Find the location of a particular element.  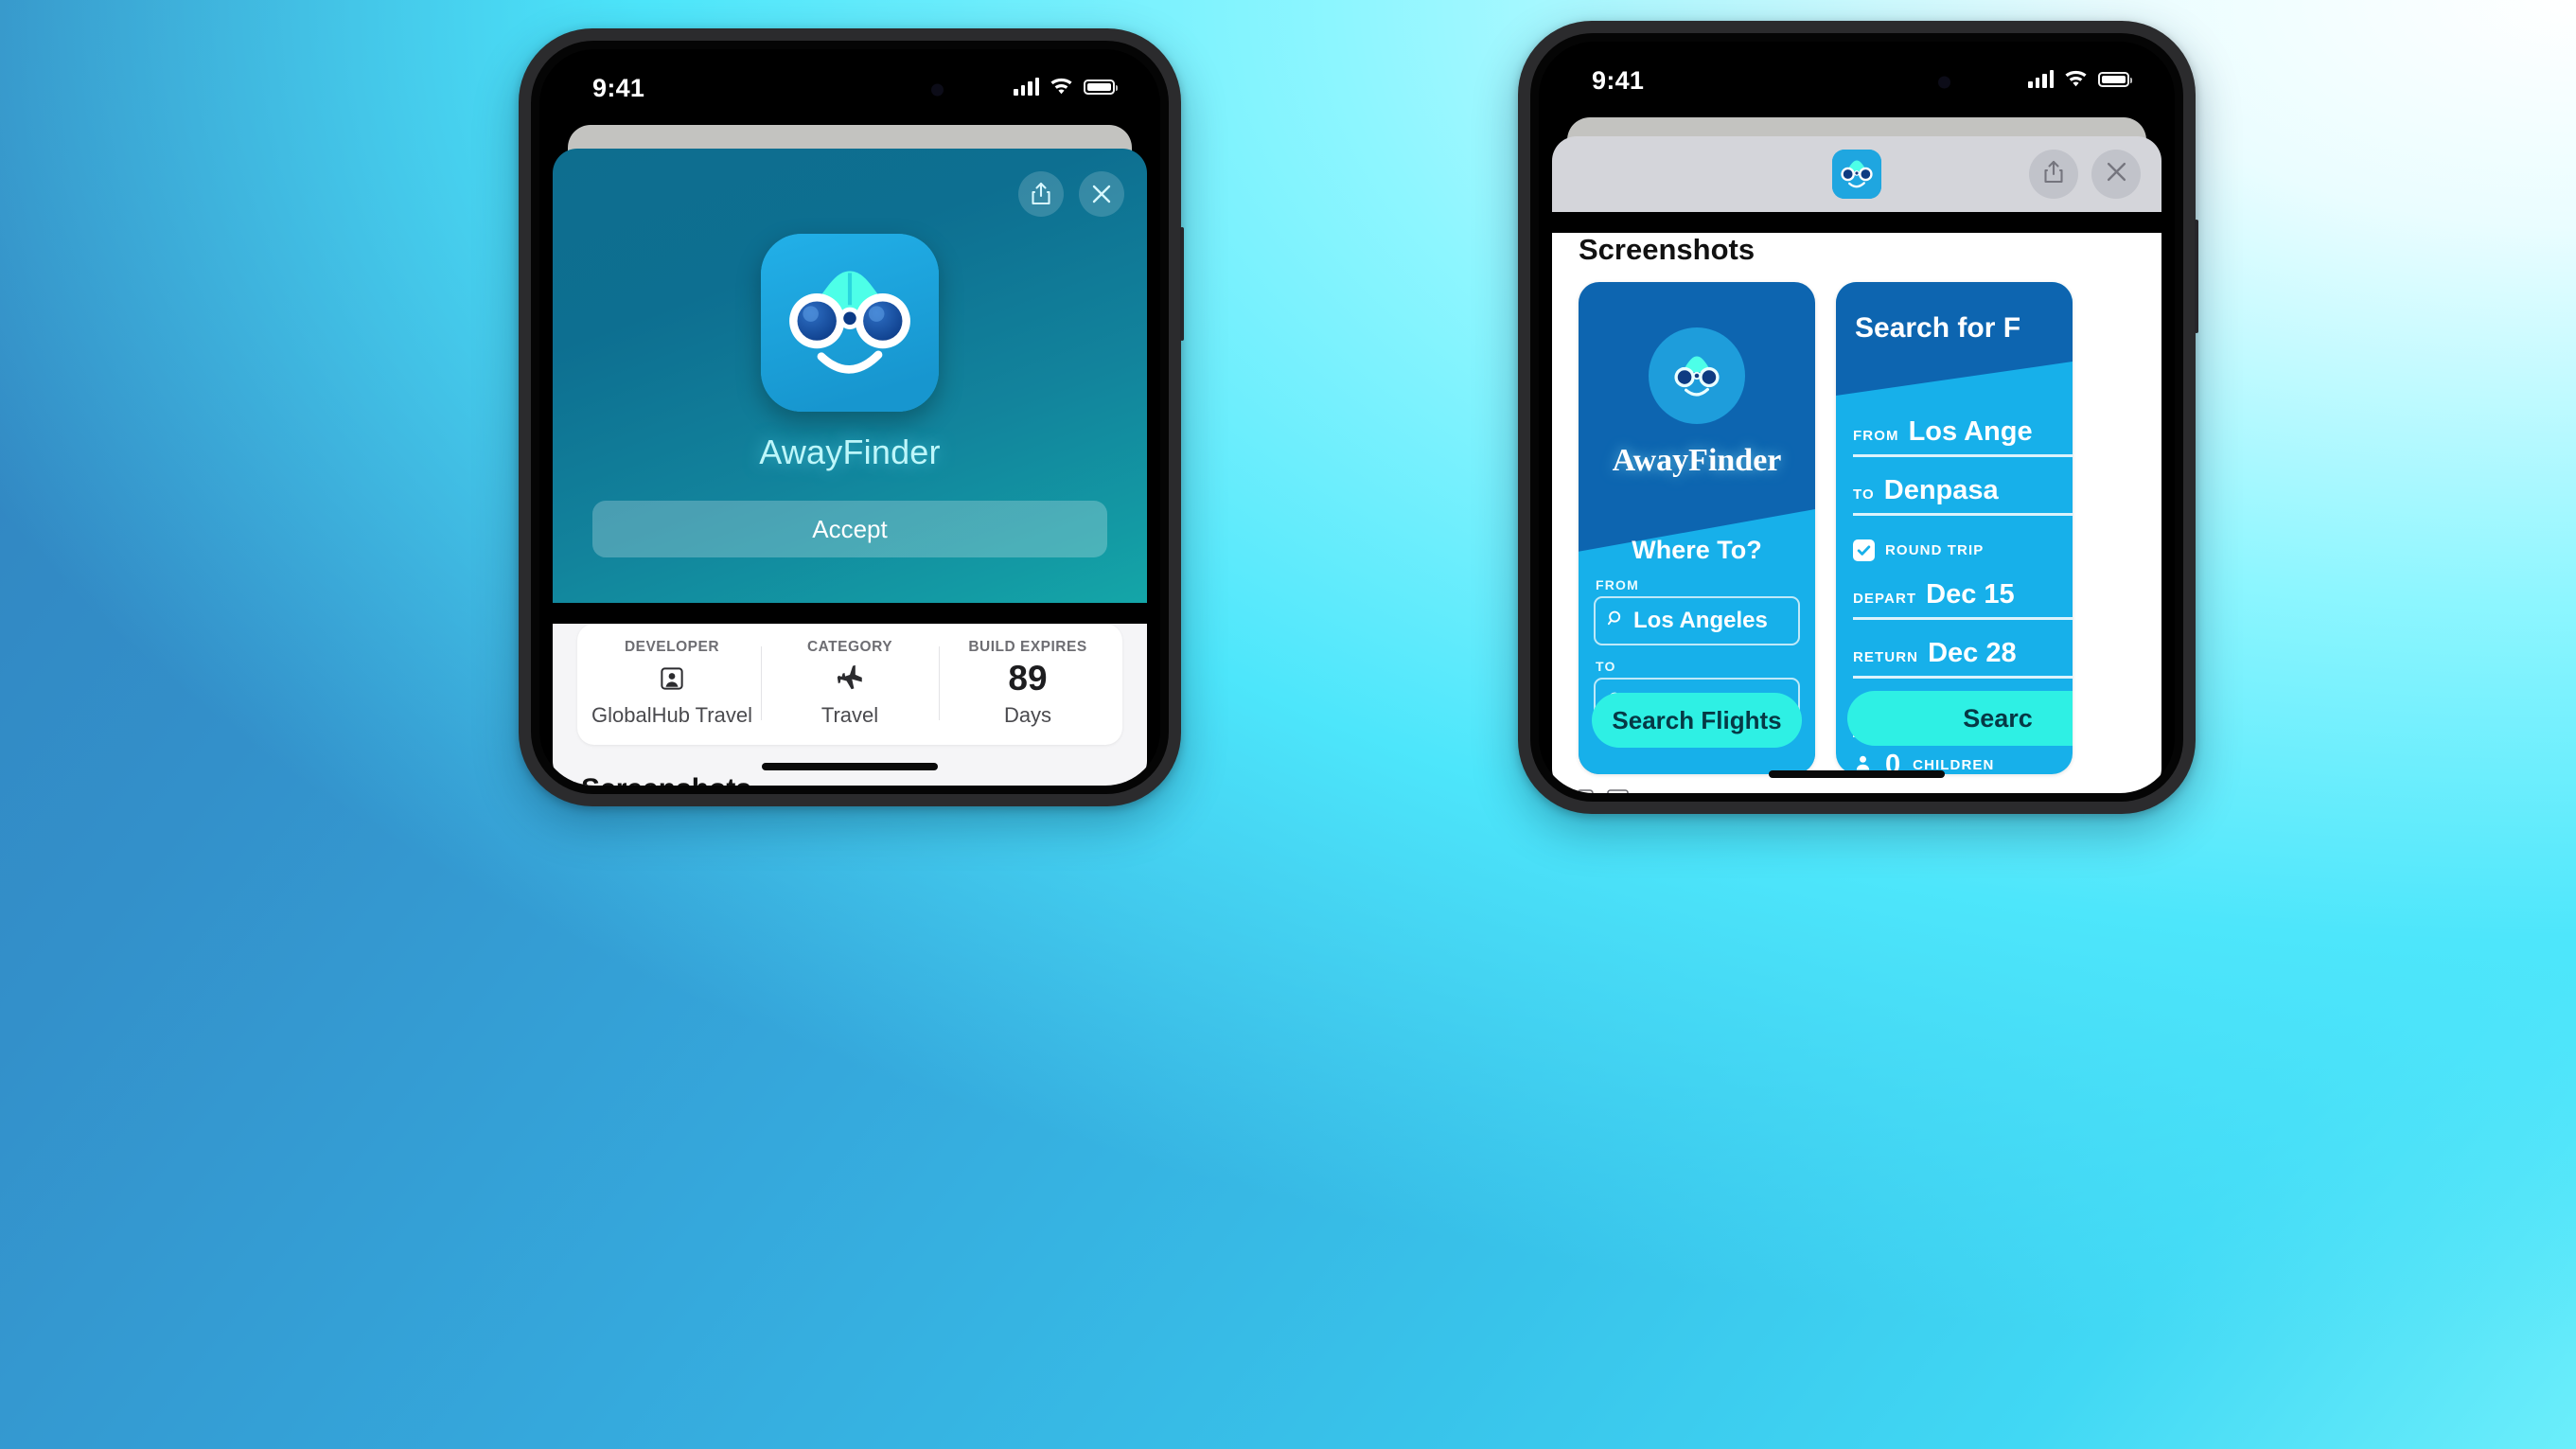

info-category: CATEGORY Travel is located at coordinates (850, 683).